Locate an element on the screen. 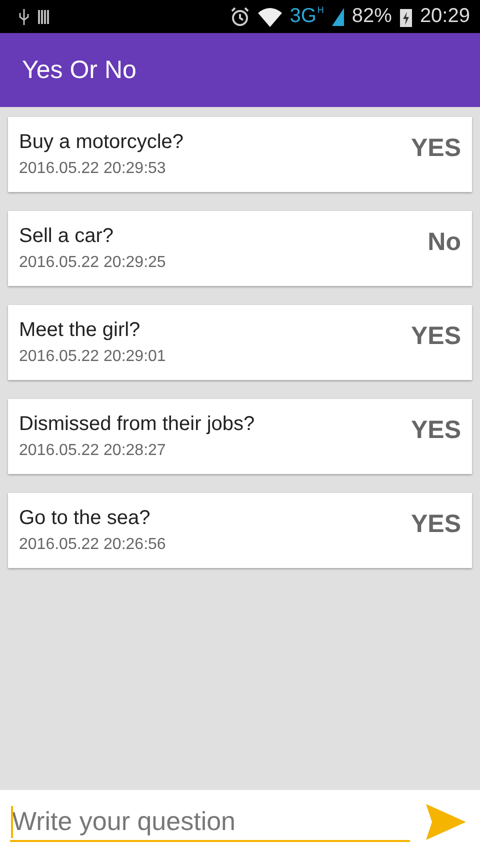 The height and width of the screenshot is (854, 480). question-text: Meet the girl? is located at coordinates (80, 330).